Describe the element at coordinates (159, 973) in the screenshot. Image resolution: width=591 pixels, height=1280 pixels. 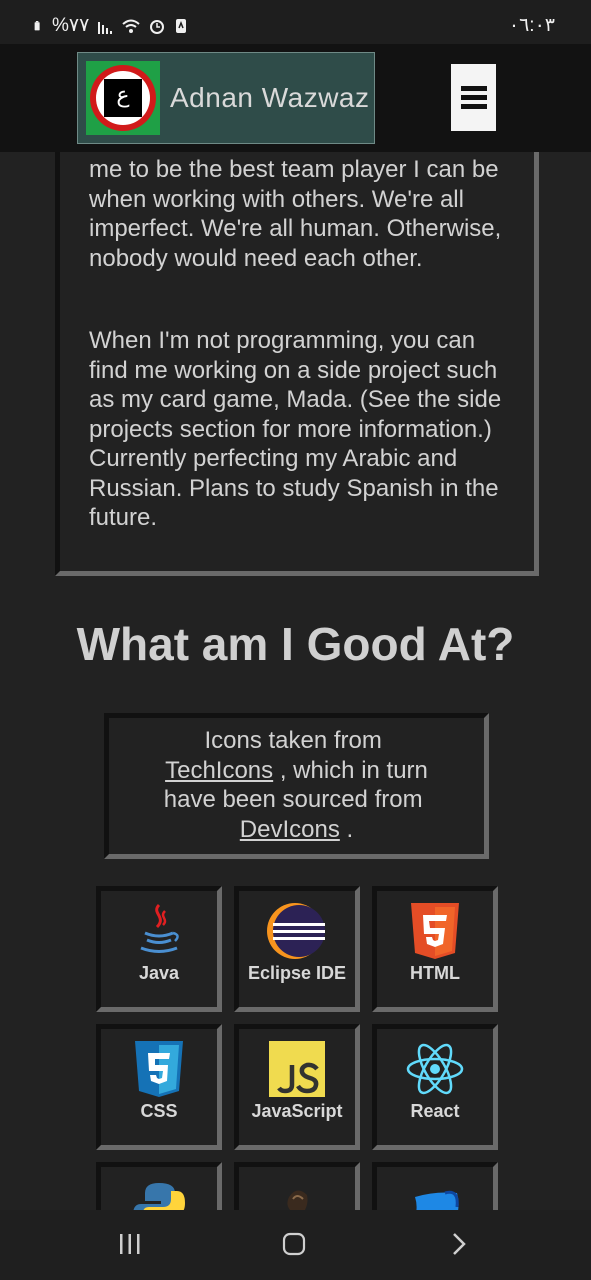
I see `skill-label: Java` at that location.